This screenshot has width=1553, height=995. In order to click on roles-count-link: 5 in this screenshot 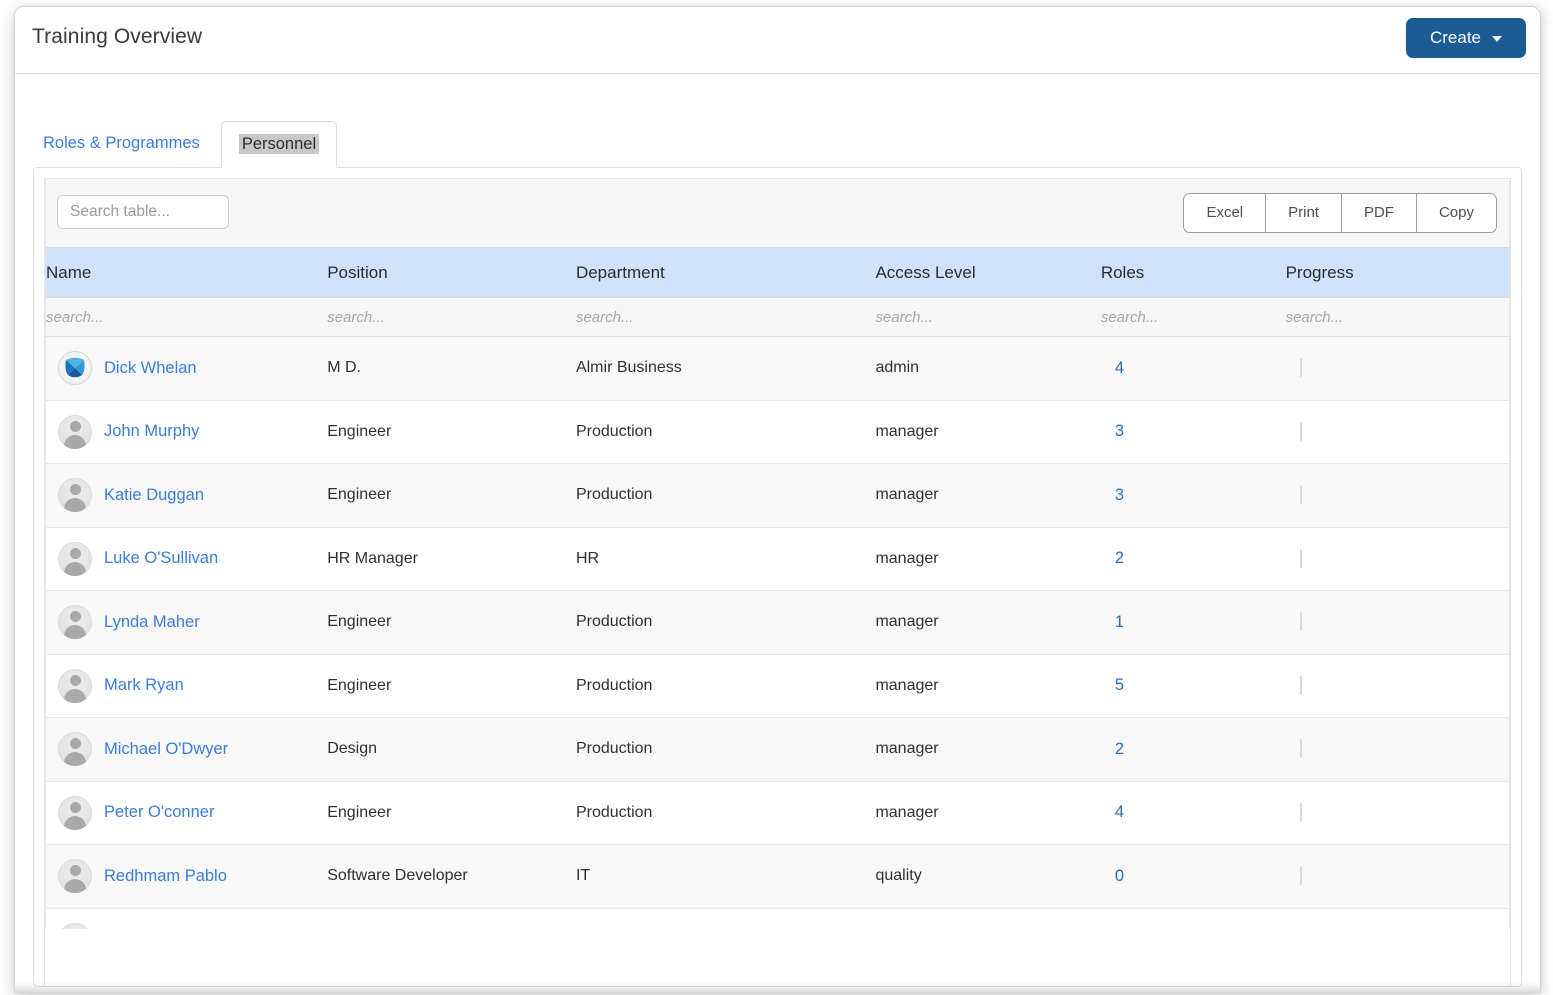, I will do `click(1112, 685)`.